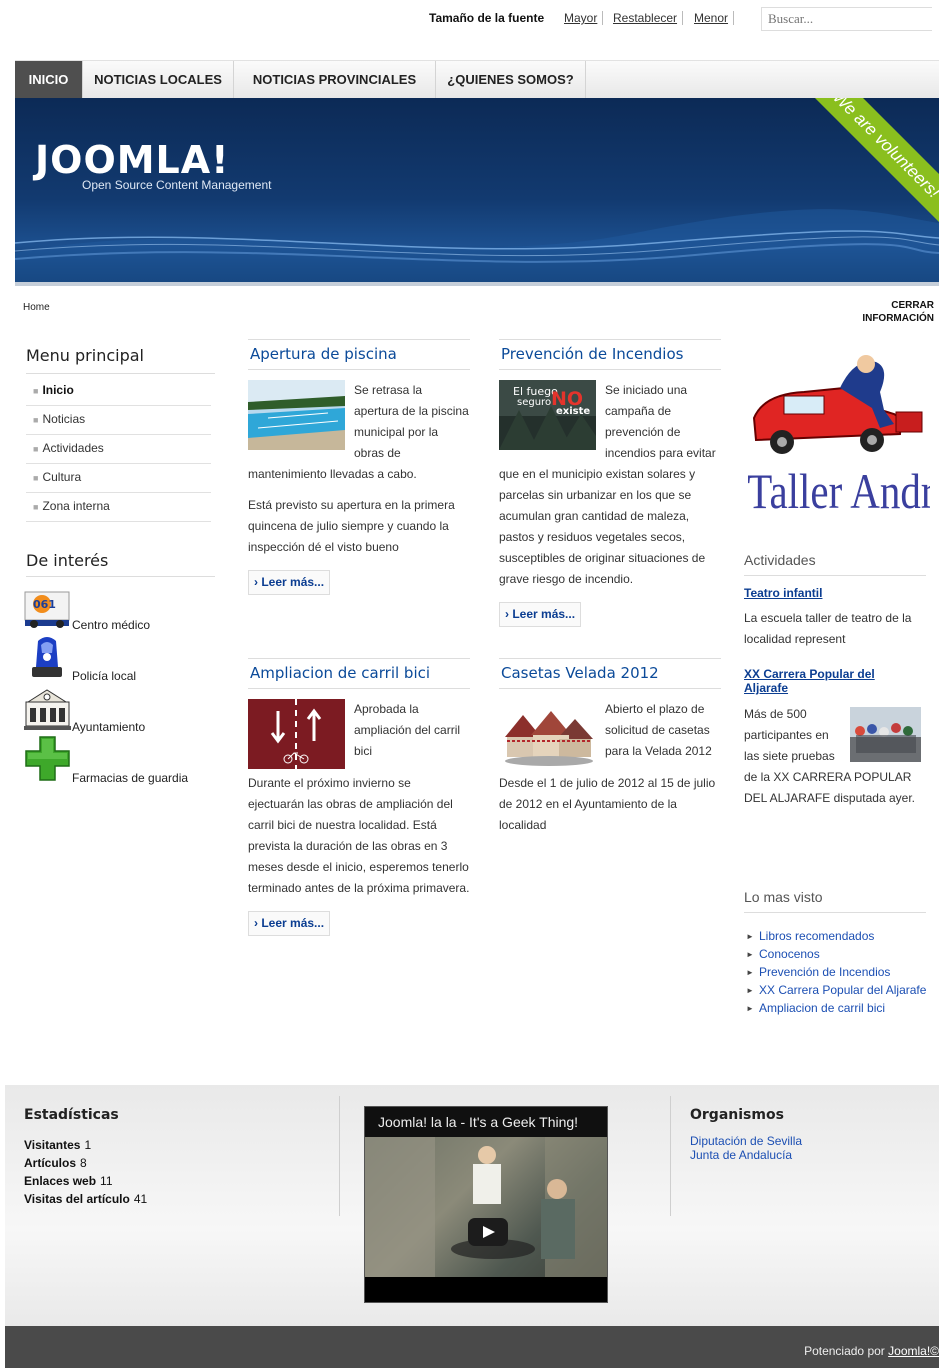 Image resolution: width=939 pixels, height=1368 pixels. Describe the element at coordinates (838, 491) in the screenshot. I see `ad-text: Taller Andrés` at that location.